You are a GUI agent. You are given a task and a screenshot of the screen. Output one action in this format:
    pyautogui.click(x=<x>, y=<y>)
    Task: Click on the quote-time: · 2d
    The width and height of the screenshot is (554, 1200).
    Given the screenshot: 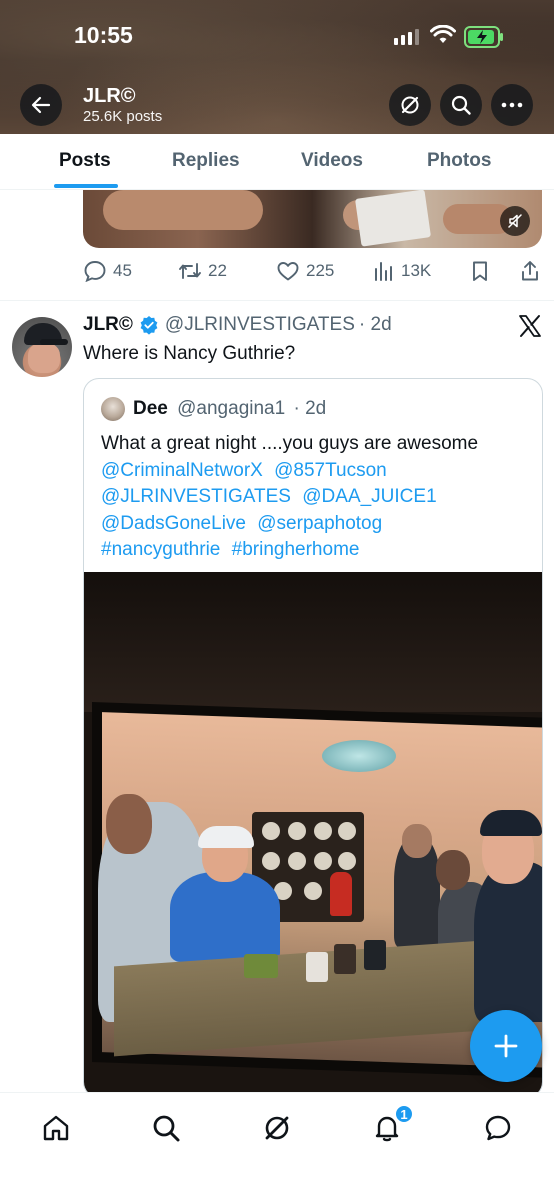 What is the action you would take?
    pyautogui.click(x=310, y=408)
    